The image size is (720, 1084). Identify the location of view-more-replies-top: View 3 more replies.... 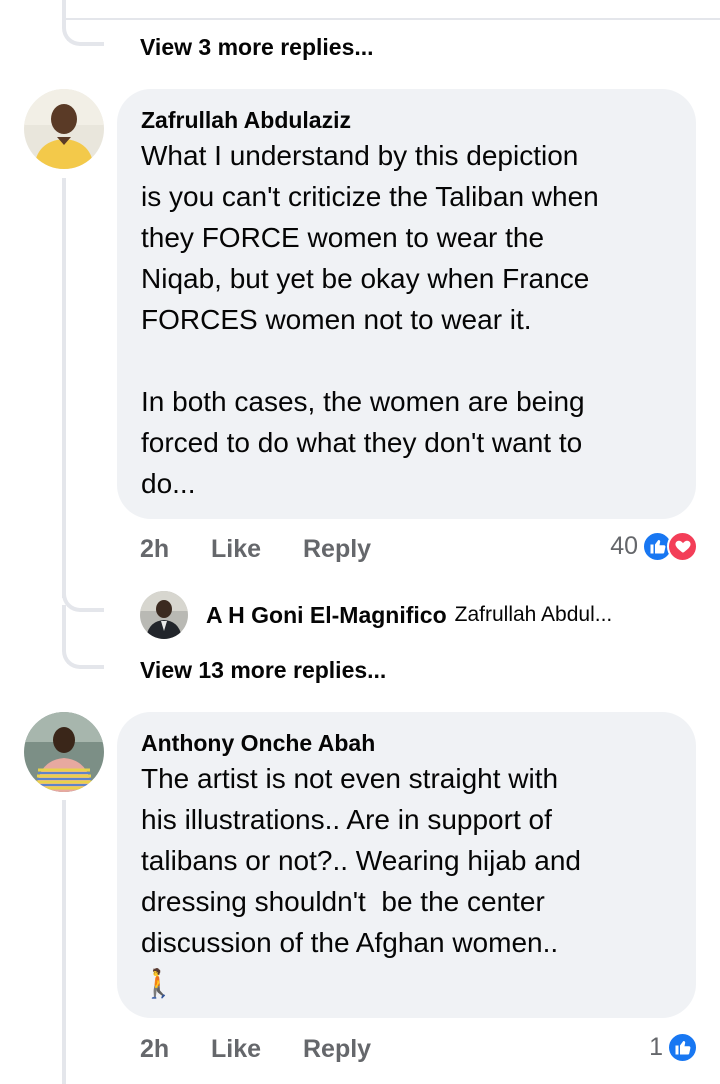
(257, 47).